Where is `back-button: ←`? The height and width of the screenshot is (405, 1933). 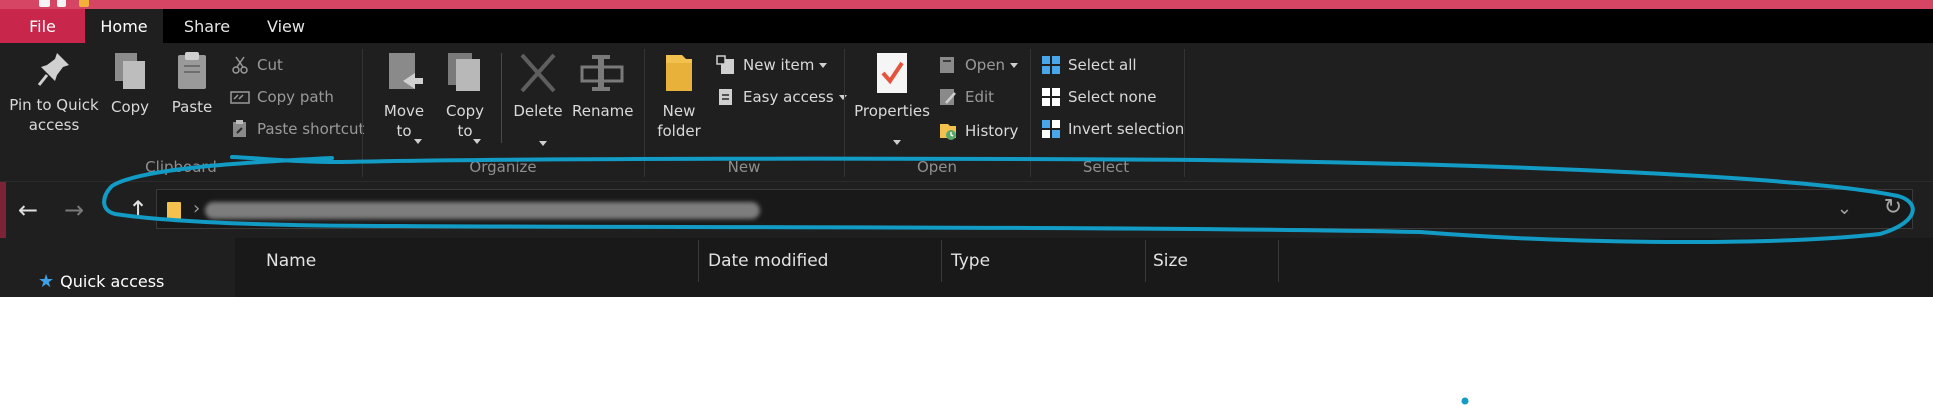 back-button: ← is located at coordinates (28, 210).